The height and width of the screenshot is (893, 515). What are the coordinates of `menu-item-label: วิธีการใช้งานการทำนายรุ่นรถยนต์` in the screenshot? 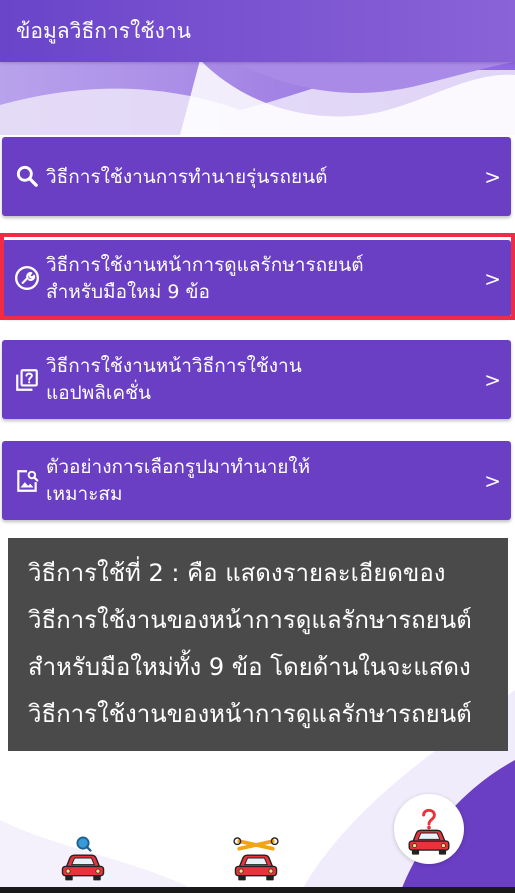 It's located at (187, 177).